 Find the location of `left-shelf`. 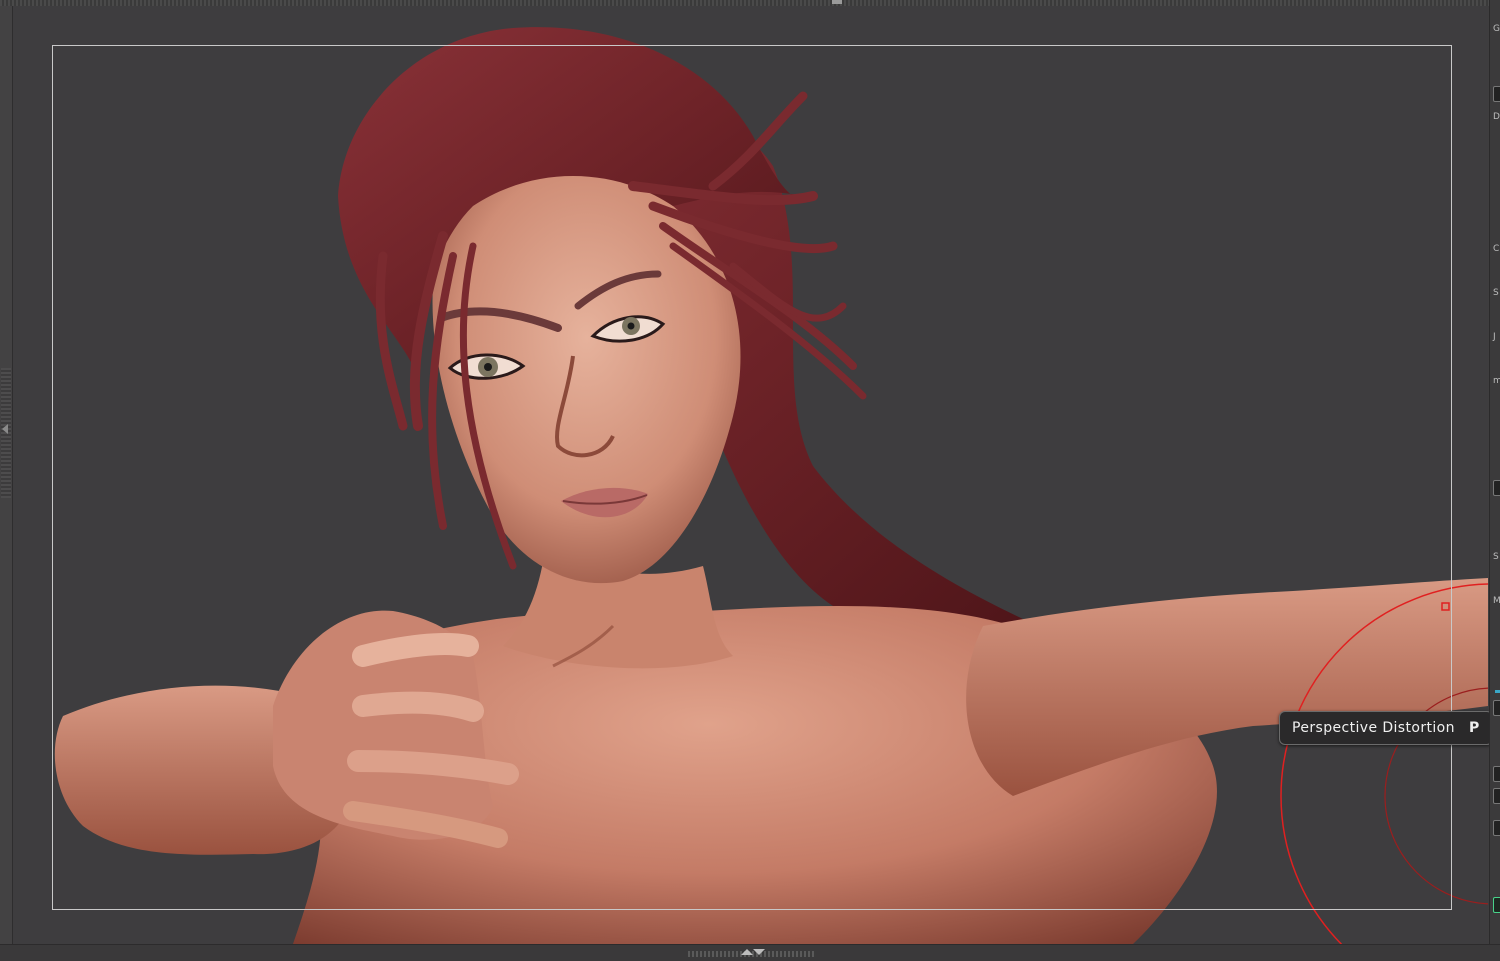

left-shelf is located at coordinates (6, 478).